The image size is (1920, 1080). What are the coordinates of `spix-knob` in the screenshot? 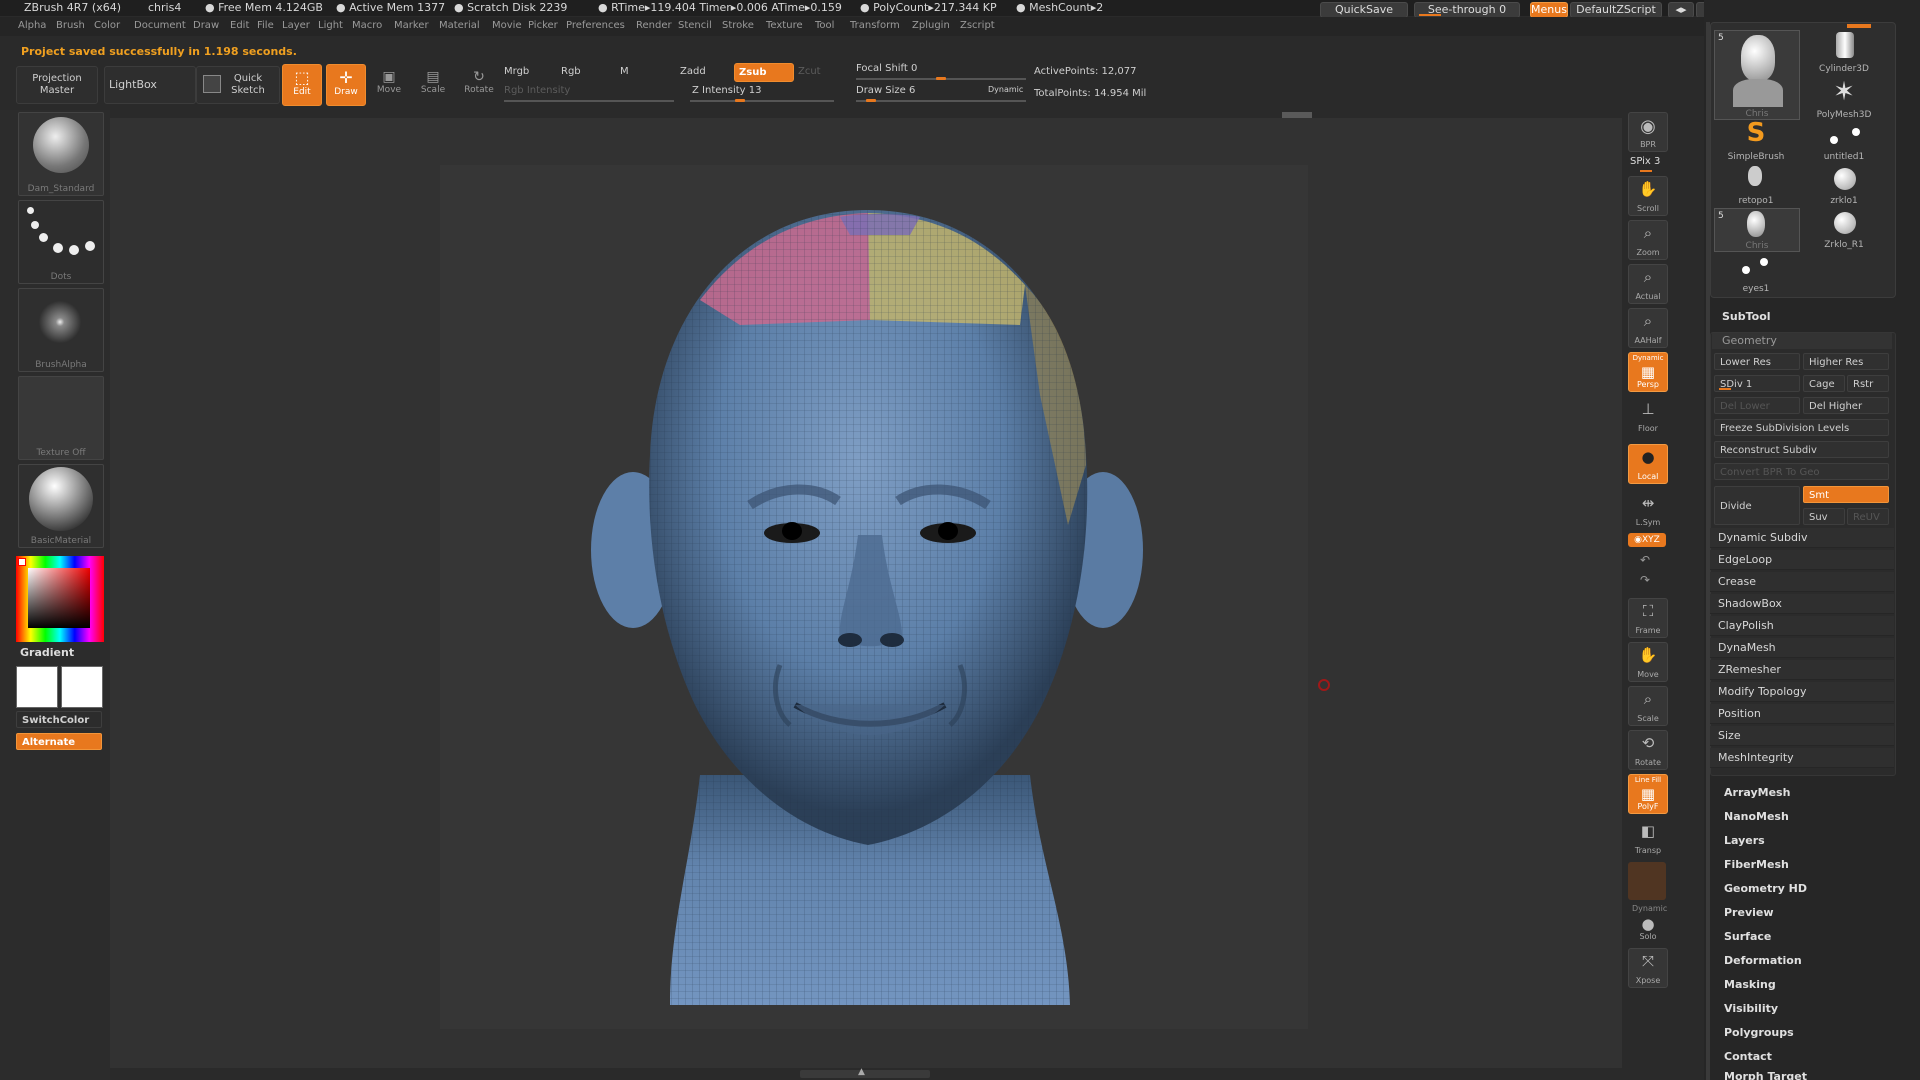 It's located at (1646, 171).